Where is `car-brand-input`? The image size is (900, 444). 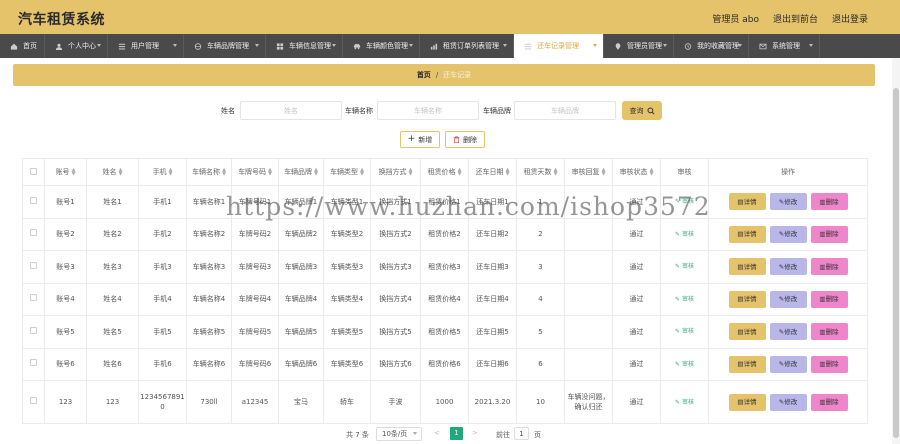 car-brand-input is located at coordinates (565, 110).